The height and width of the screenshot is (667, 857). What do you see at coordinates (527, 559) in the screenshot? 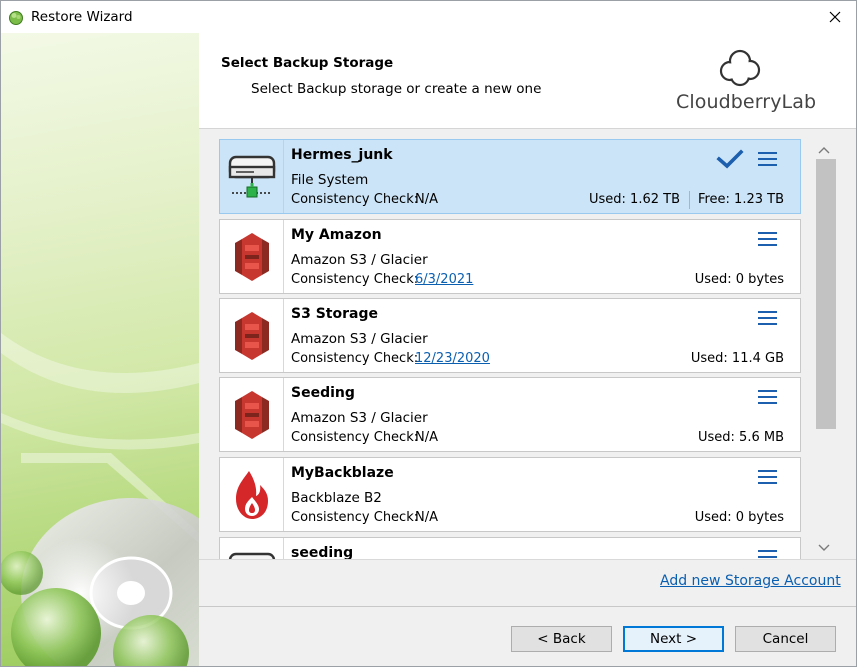
I see `list-bottom-divider` at bounding box center [527, 559].